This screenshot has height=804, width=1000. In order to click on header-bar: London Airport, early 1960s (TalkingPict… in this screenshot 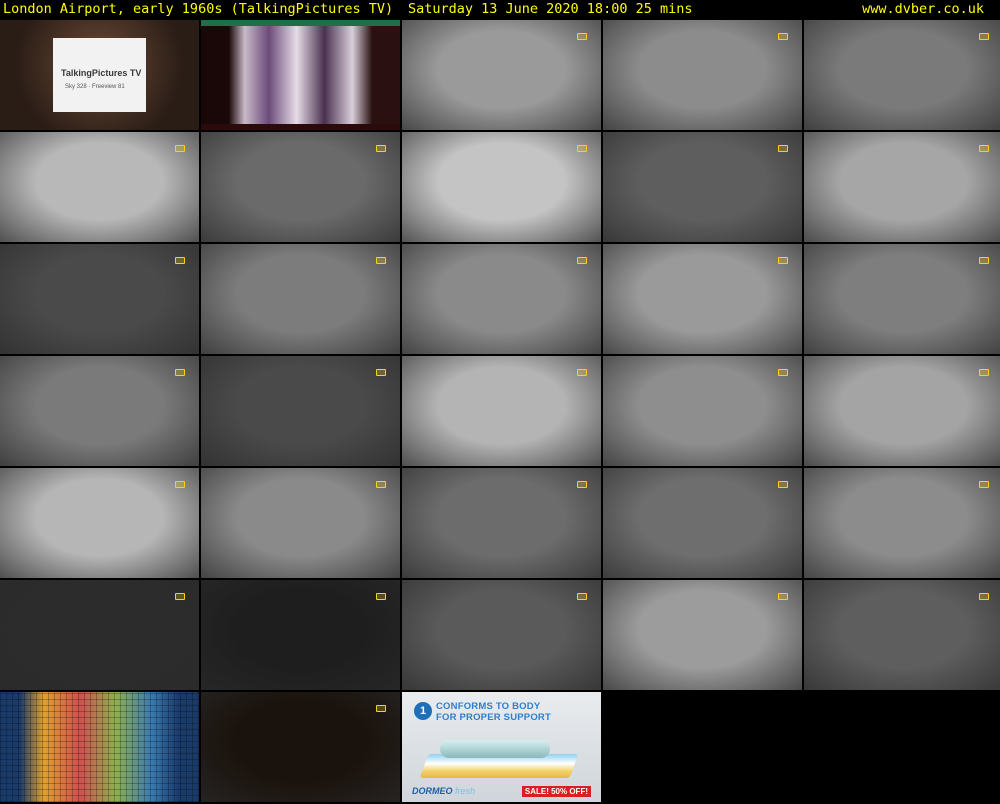, I will do `click(500, 9)`.